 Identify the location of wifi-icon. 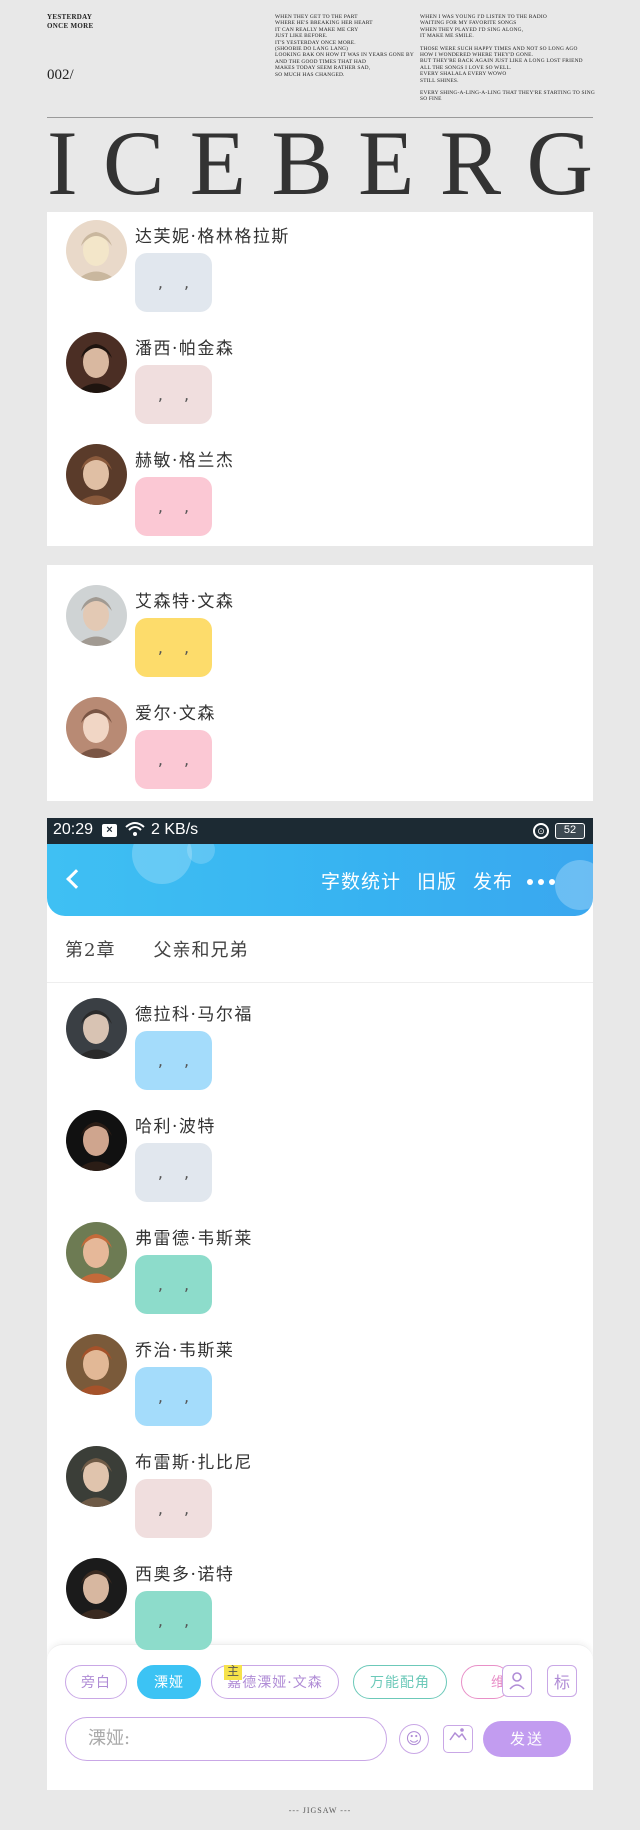
(135, 830).